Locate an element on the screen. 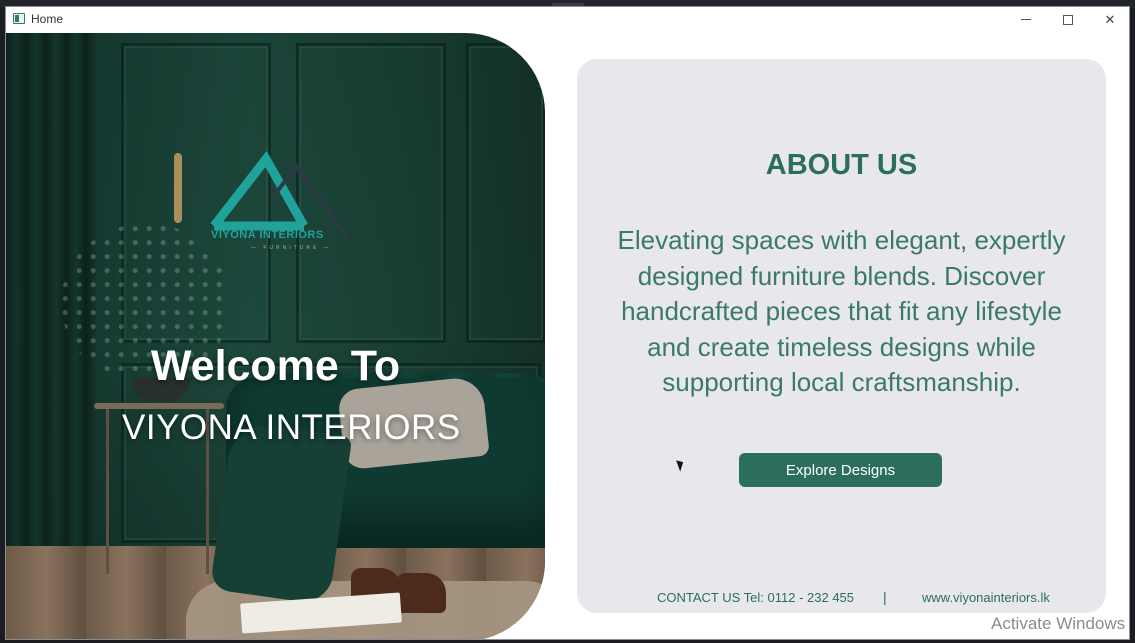 The width and height of the screenshot is (1135, 643). logo-text: VIYONA INTERIORS is located at coordinates (267, 235).